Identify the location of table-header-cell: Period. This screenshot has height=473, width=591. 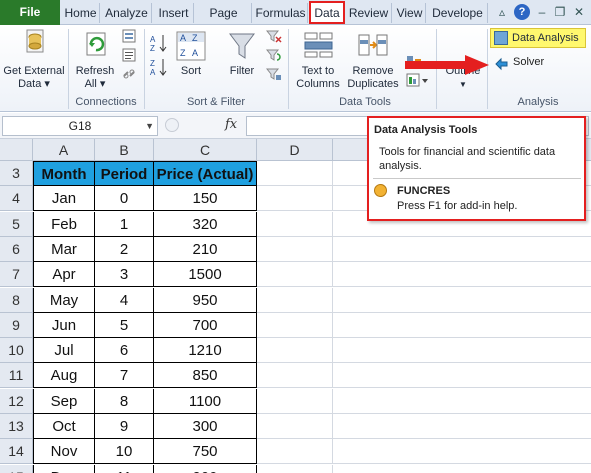
(124, 173).